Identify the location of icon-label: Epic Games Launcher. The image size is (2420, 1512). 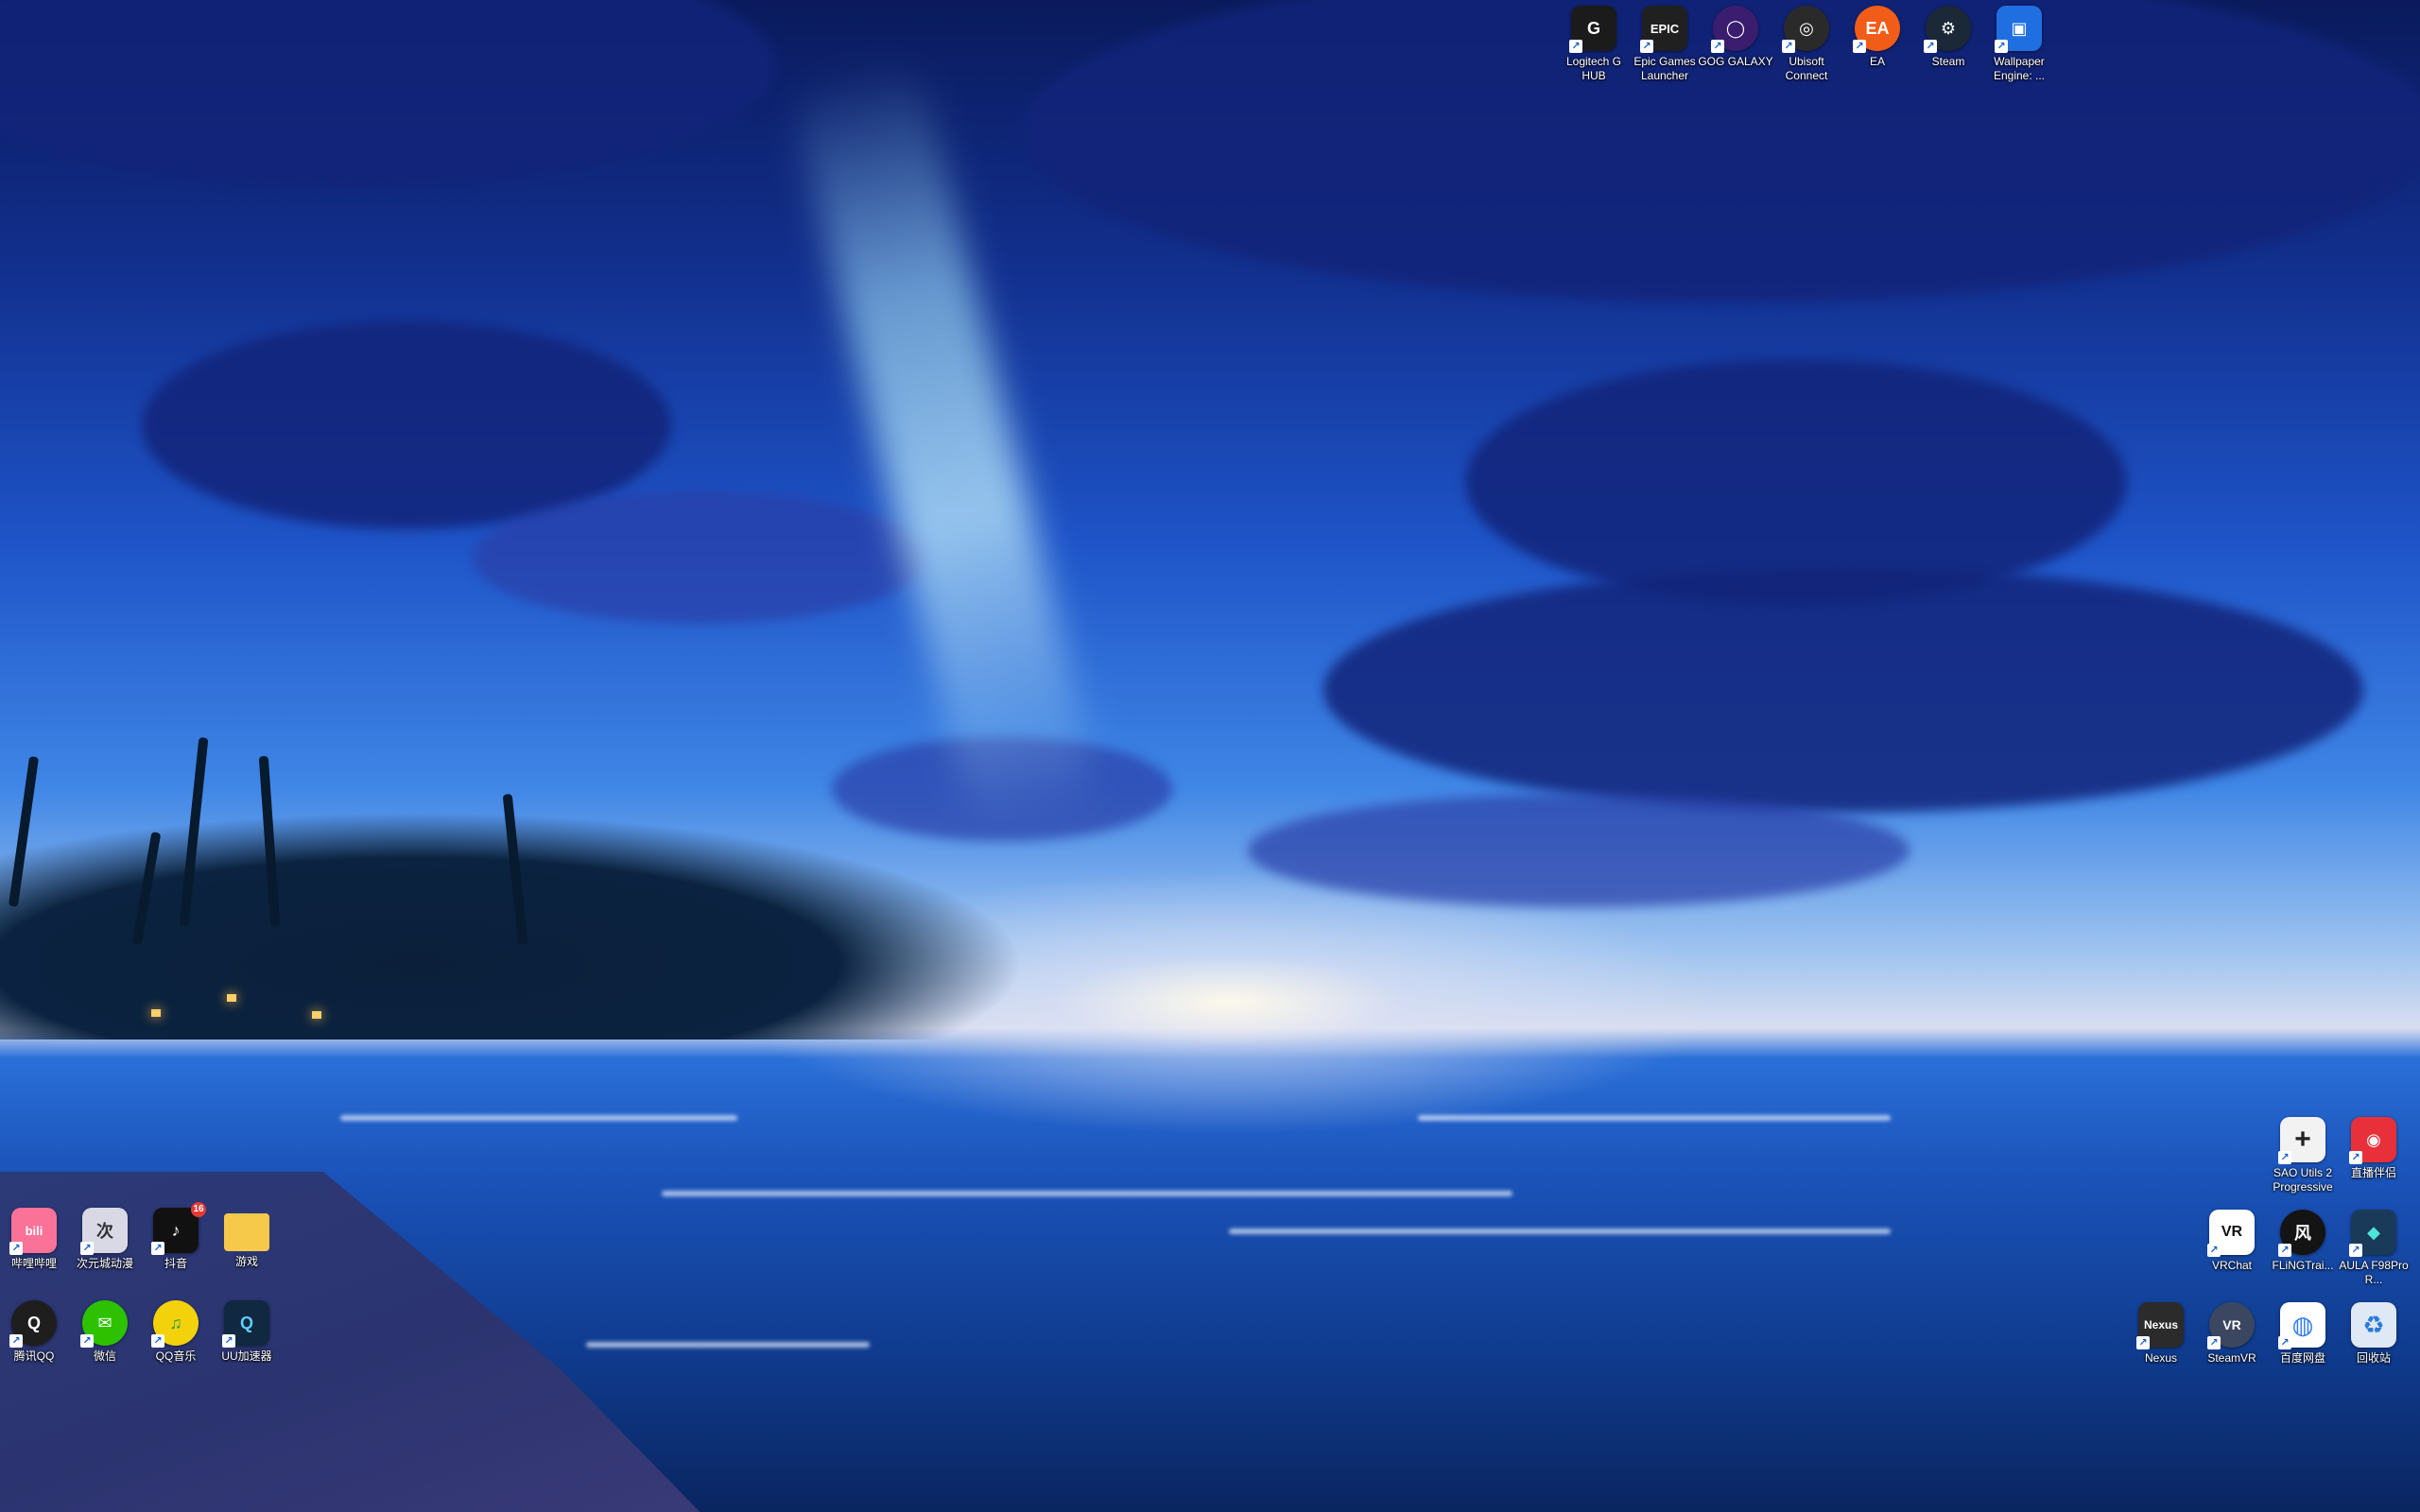
(1665, 68).